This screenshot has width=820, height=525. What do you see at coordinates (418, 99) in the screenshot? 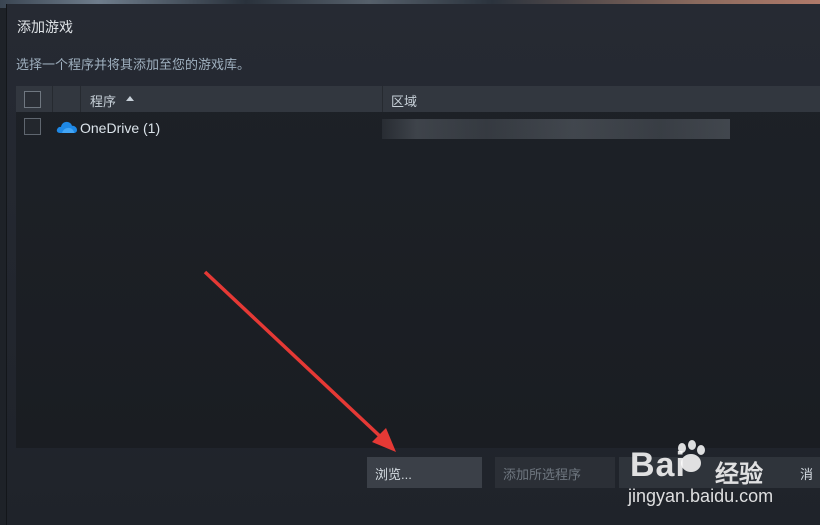
I see `list-header: 程序 区域` at bounding box center [418, 99].